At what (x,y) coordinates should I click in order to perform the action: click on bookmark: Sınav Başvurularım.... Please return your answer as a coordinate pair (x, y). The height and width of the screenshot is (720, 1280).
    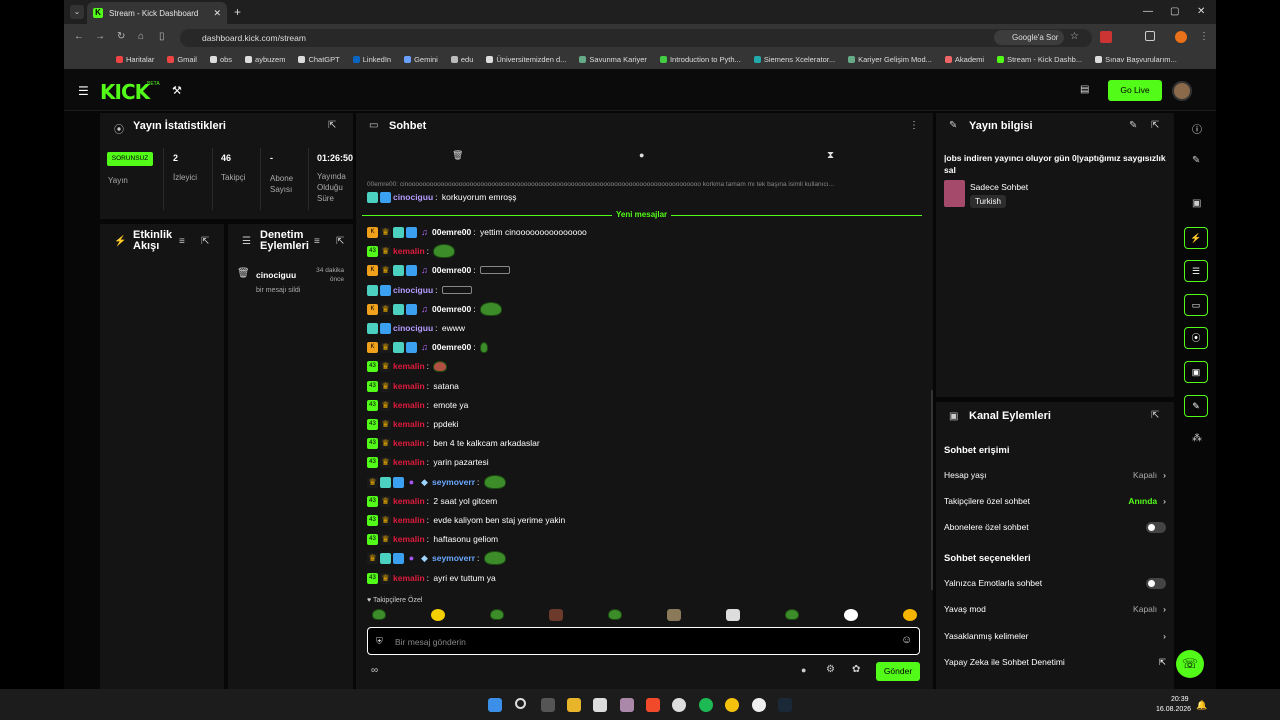
    Looking at the image, I should click on (1136, 59).